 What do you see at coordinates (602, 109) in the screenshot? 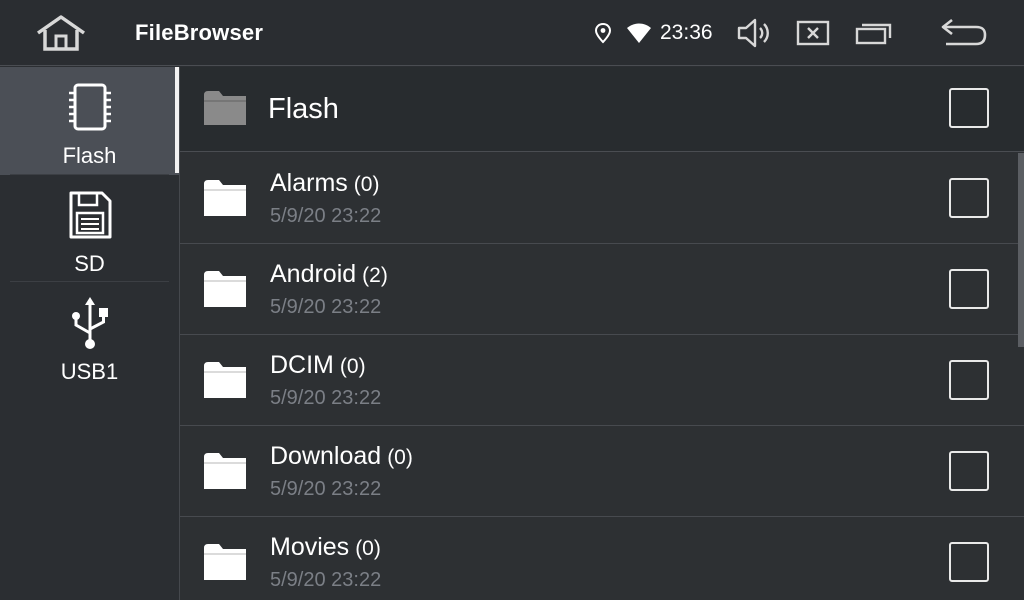
I see `current-folder-header: Flash` at bounding box center [602, 109].